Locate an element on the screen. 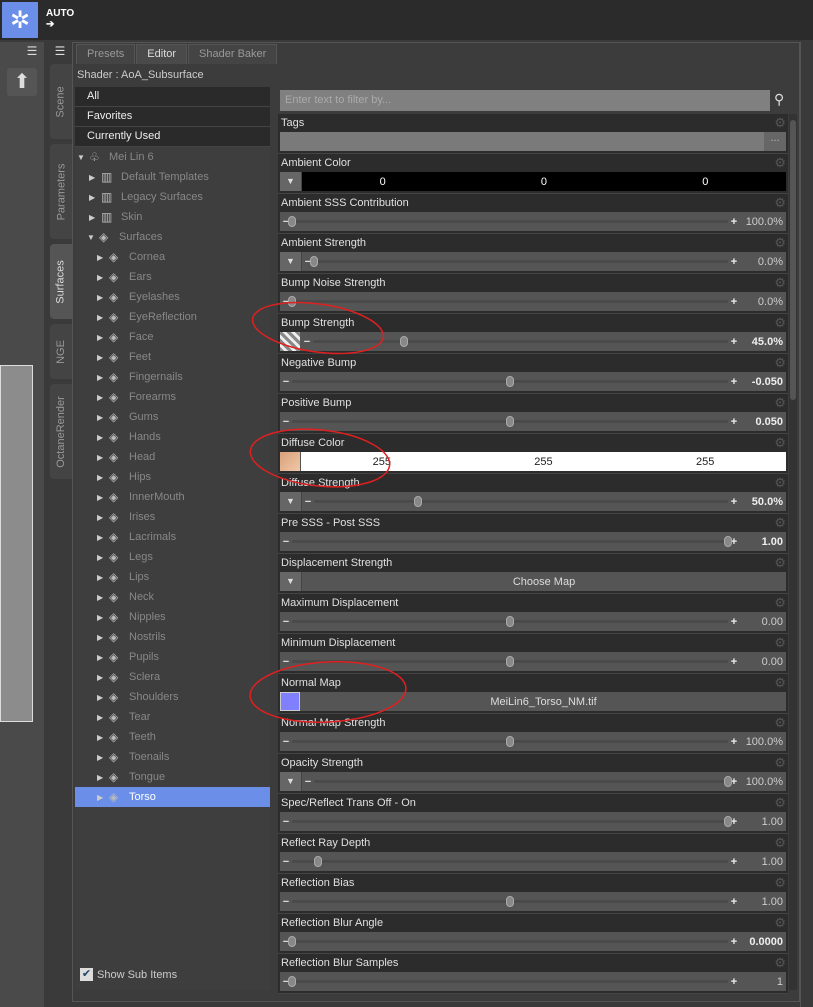 The width and height of the screenshot is (813, 1007). checkbox-icon: ✔ is located at coordinates (86, 974).